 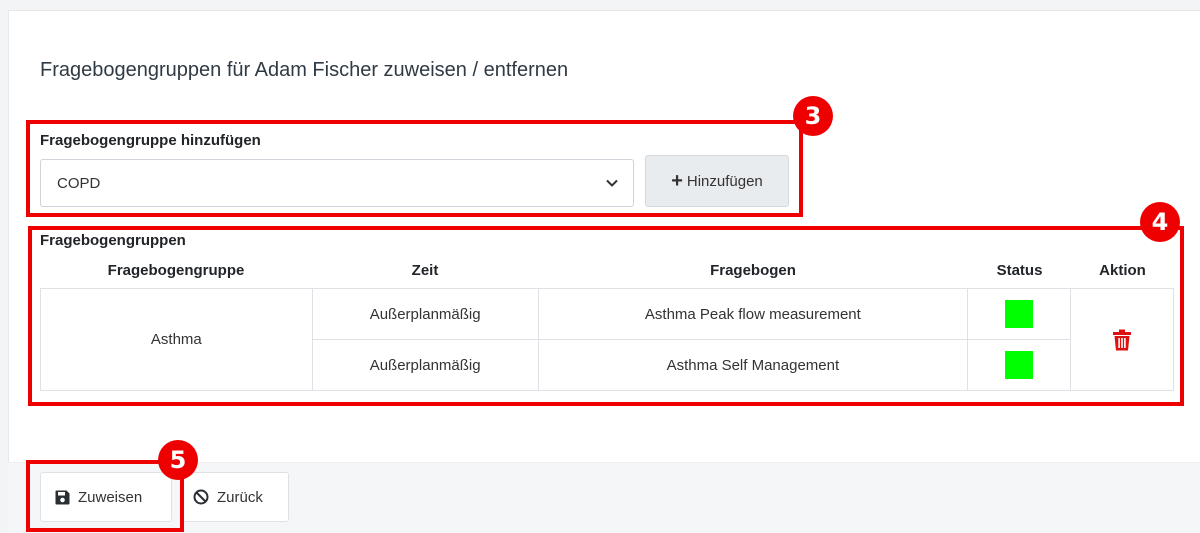 What do you see at coordinates (240, 497) in the screenshot?
I see `back-button-label: Zurück` at bounding box center [240, 497].